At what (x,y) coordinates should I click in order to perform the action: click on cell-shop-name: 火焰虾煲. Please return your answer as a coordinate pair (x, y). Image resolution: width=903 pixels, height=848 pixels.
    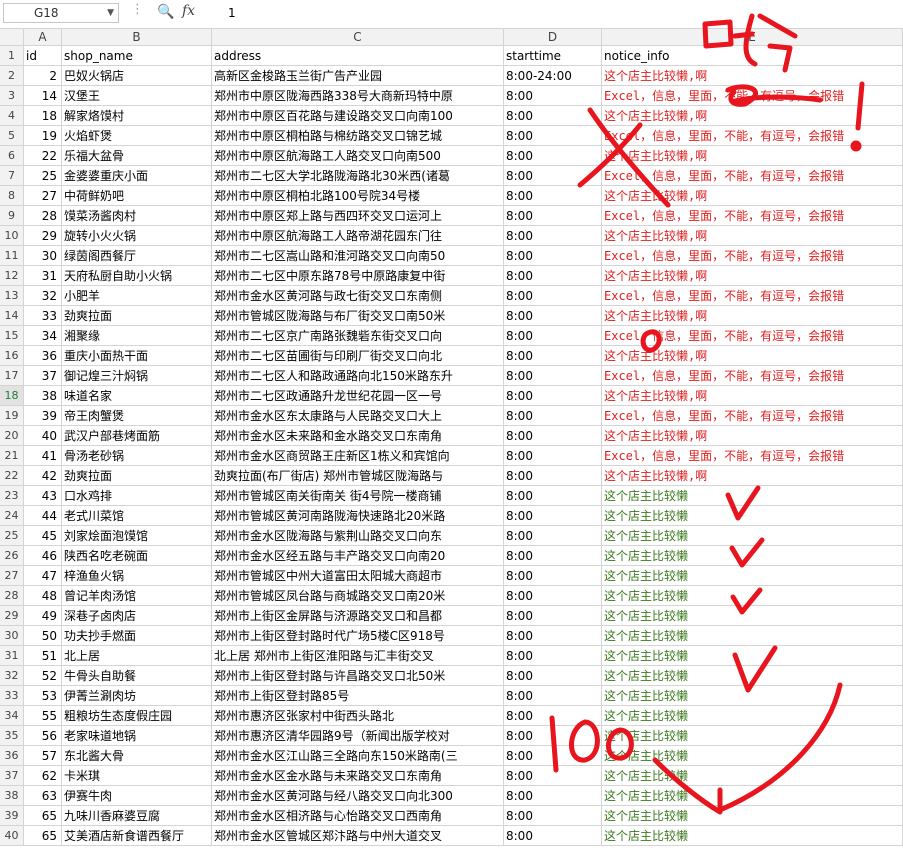
    Looking at the image, I should click on (137, 136).